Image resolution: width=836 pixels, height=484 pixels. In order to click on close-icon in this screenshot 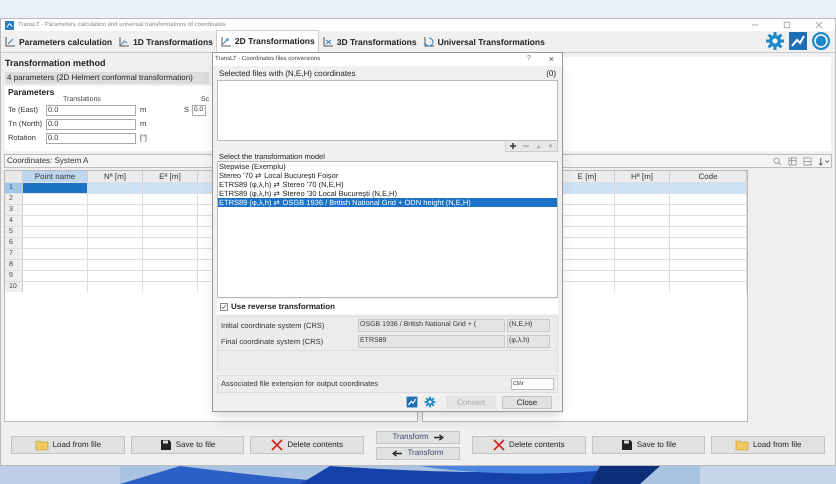, I will do `click(819, 25)`.